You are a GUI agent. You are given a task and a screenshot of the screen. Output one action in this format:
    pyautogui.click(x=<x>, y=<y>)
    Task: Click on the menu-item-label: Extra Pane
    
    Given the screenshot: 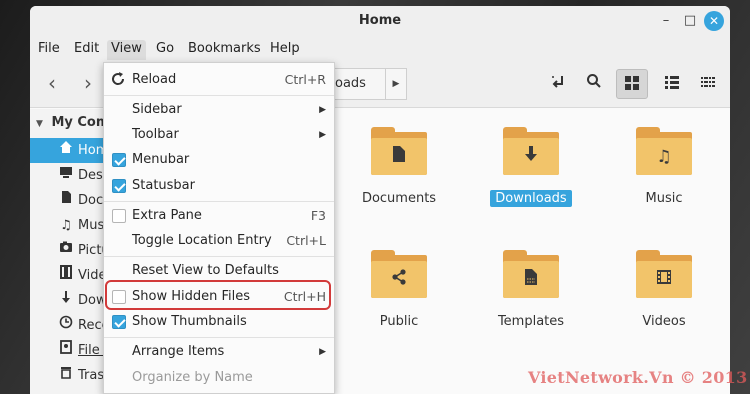 What is the action you would take?
    pyautogui.click(x=167, y=215)
    